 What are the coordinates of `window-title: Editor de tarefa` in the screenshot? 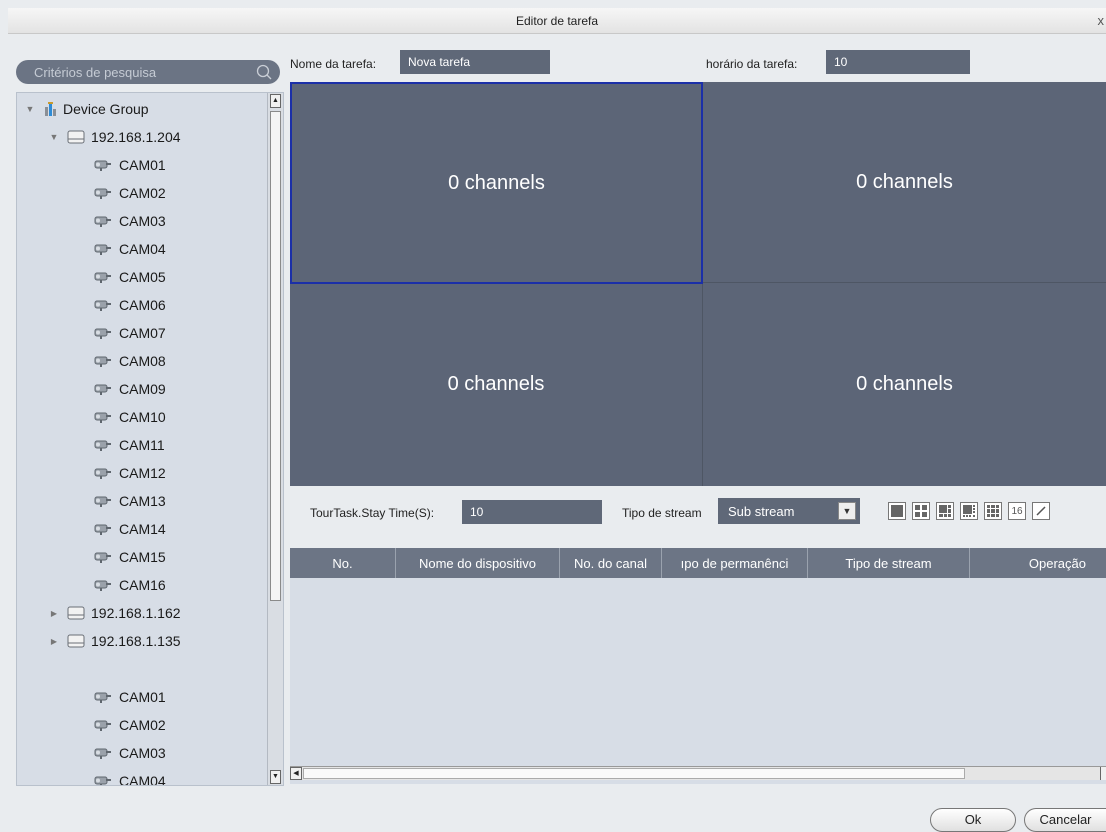 It's located at (557, 21).